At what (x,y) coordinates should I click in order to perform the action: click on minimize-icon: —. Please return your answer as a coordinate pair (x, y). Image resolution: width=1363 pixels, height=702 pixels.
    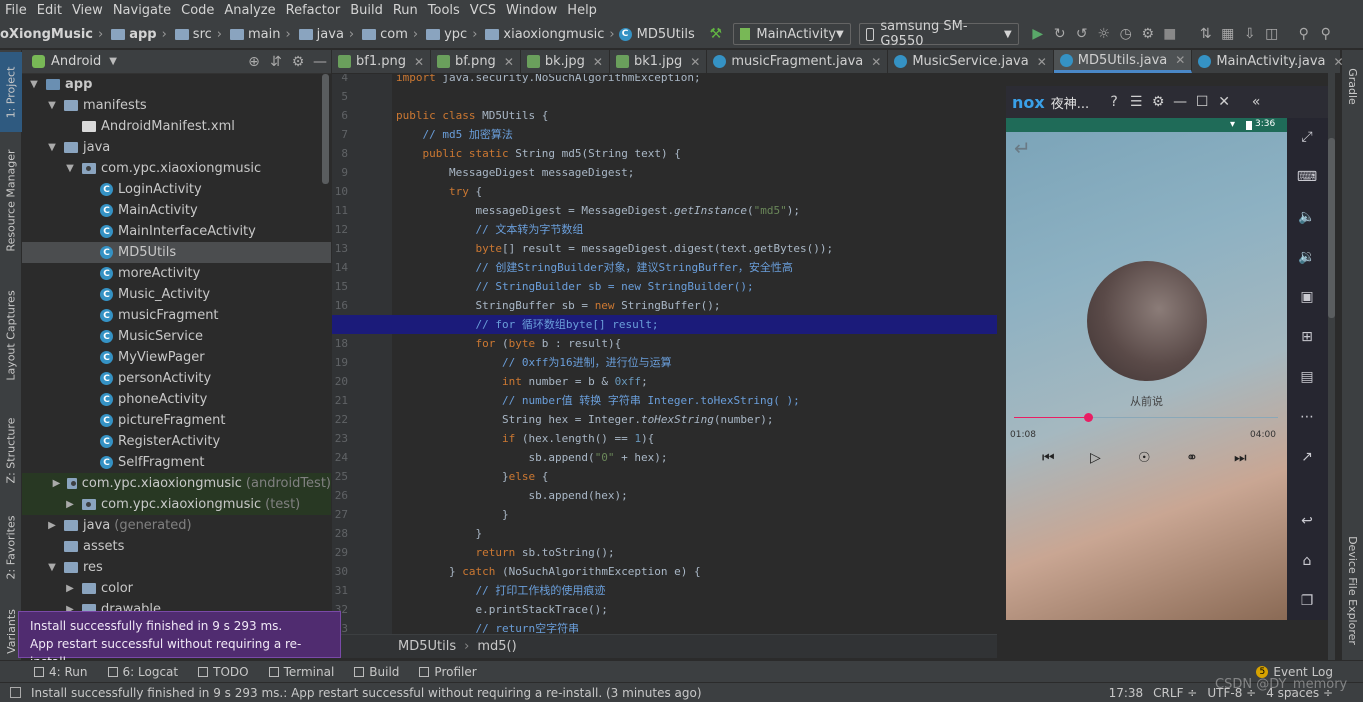
    Looking at the image, I should click on (1180, 102).